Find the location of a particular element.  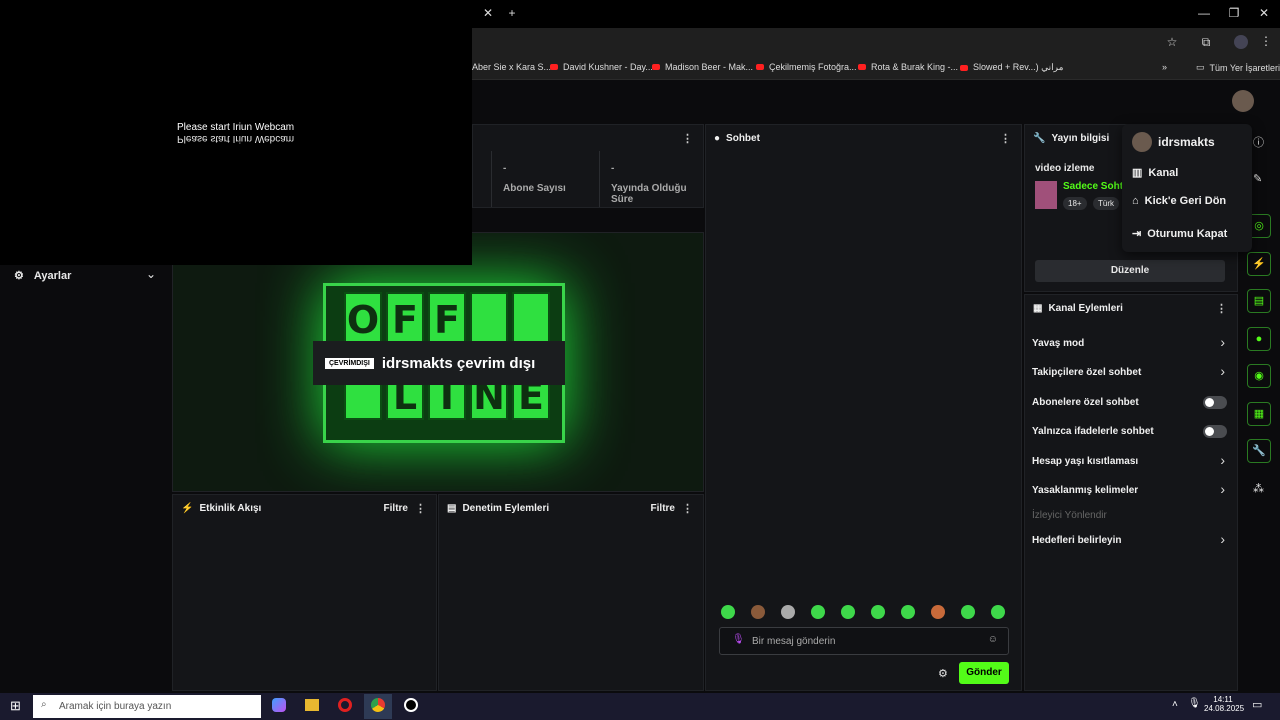

emoji-icon: ☺ is located at coordinates (993, 639).